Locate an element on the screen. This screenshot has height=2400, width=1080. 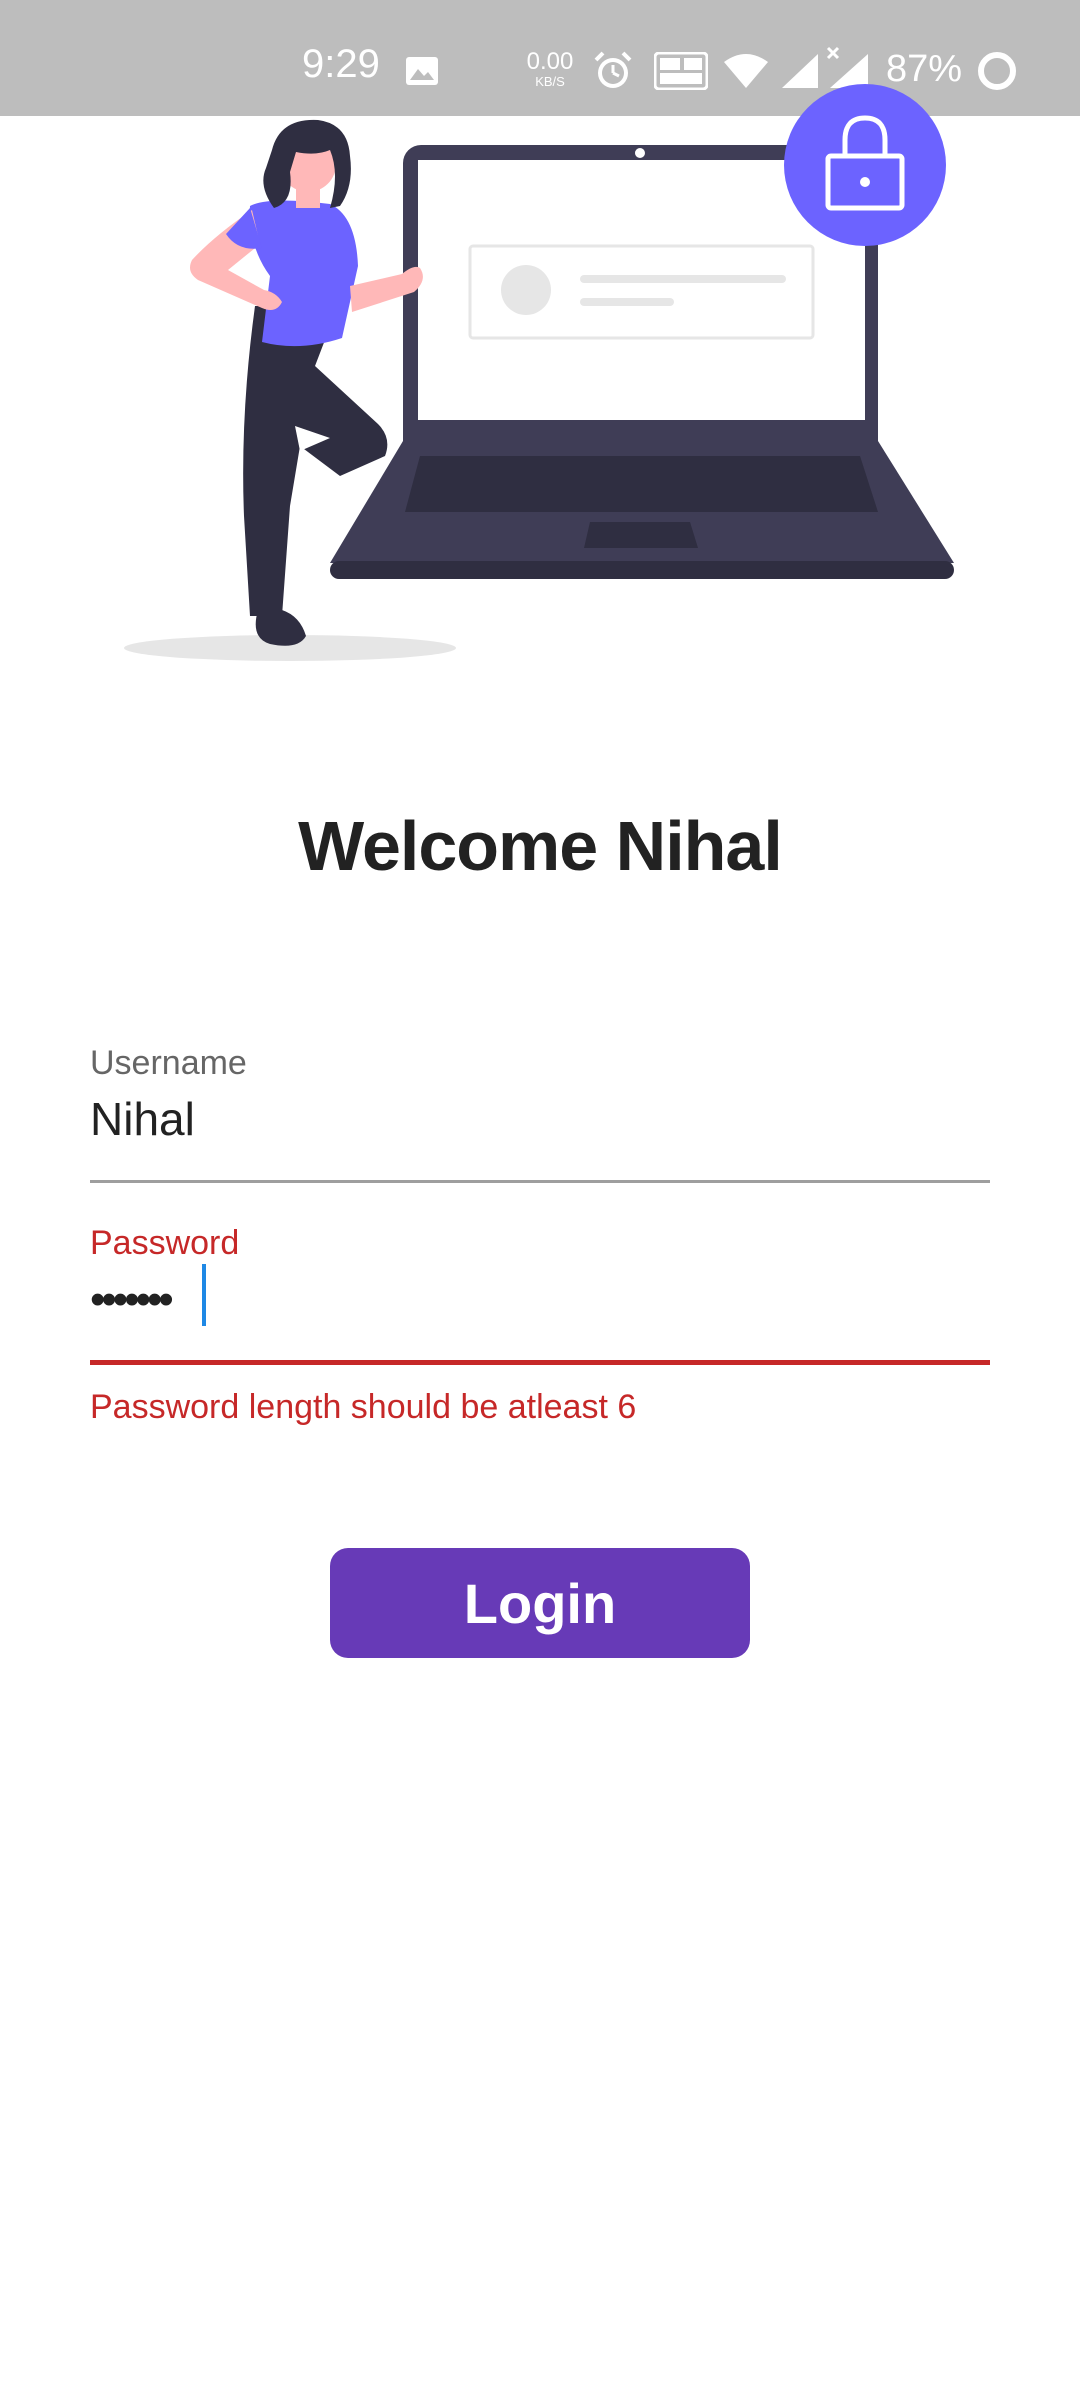
username-label: Username is located at coordinates (168, 1063).